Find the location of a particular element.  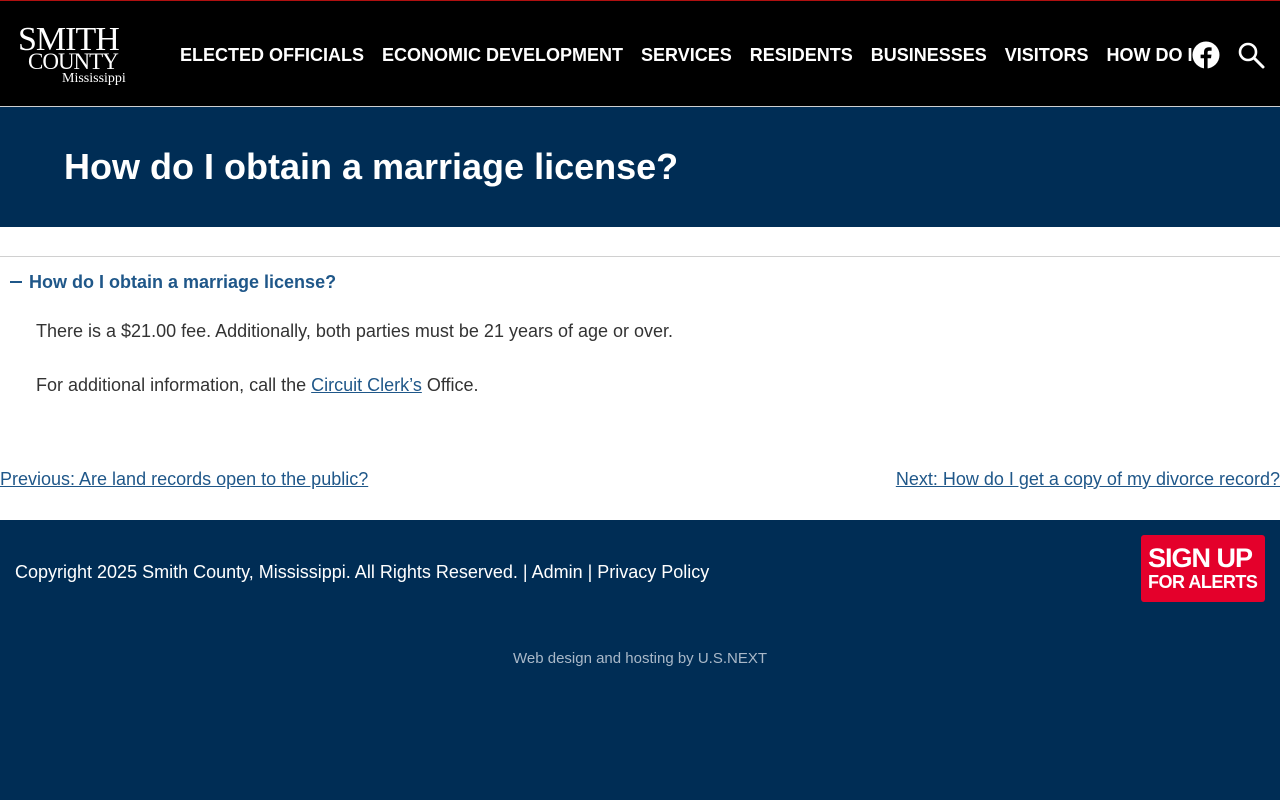

hosting-credit: Web design and hosting by U.S.NEXT is located at coordinates (640, 659).